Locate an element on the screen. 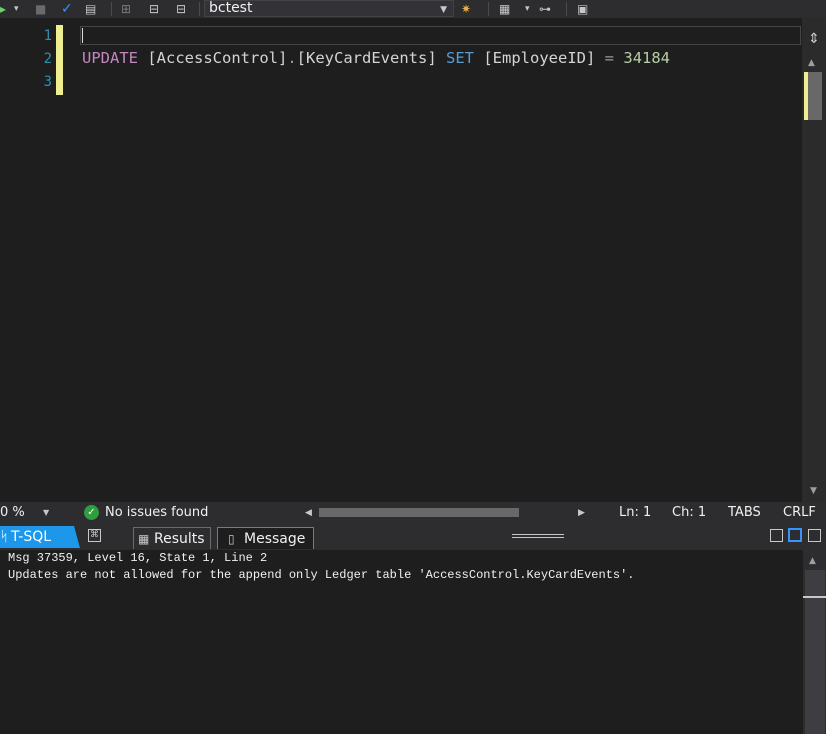 The width and height of the screenshot is (826, 734). line-number: 3 is located at coordinates (47, 82).